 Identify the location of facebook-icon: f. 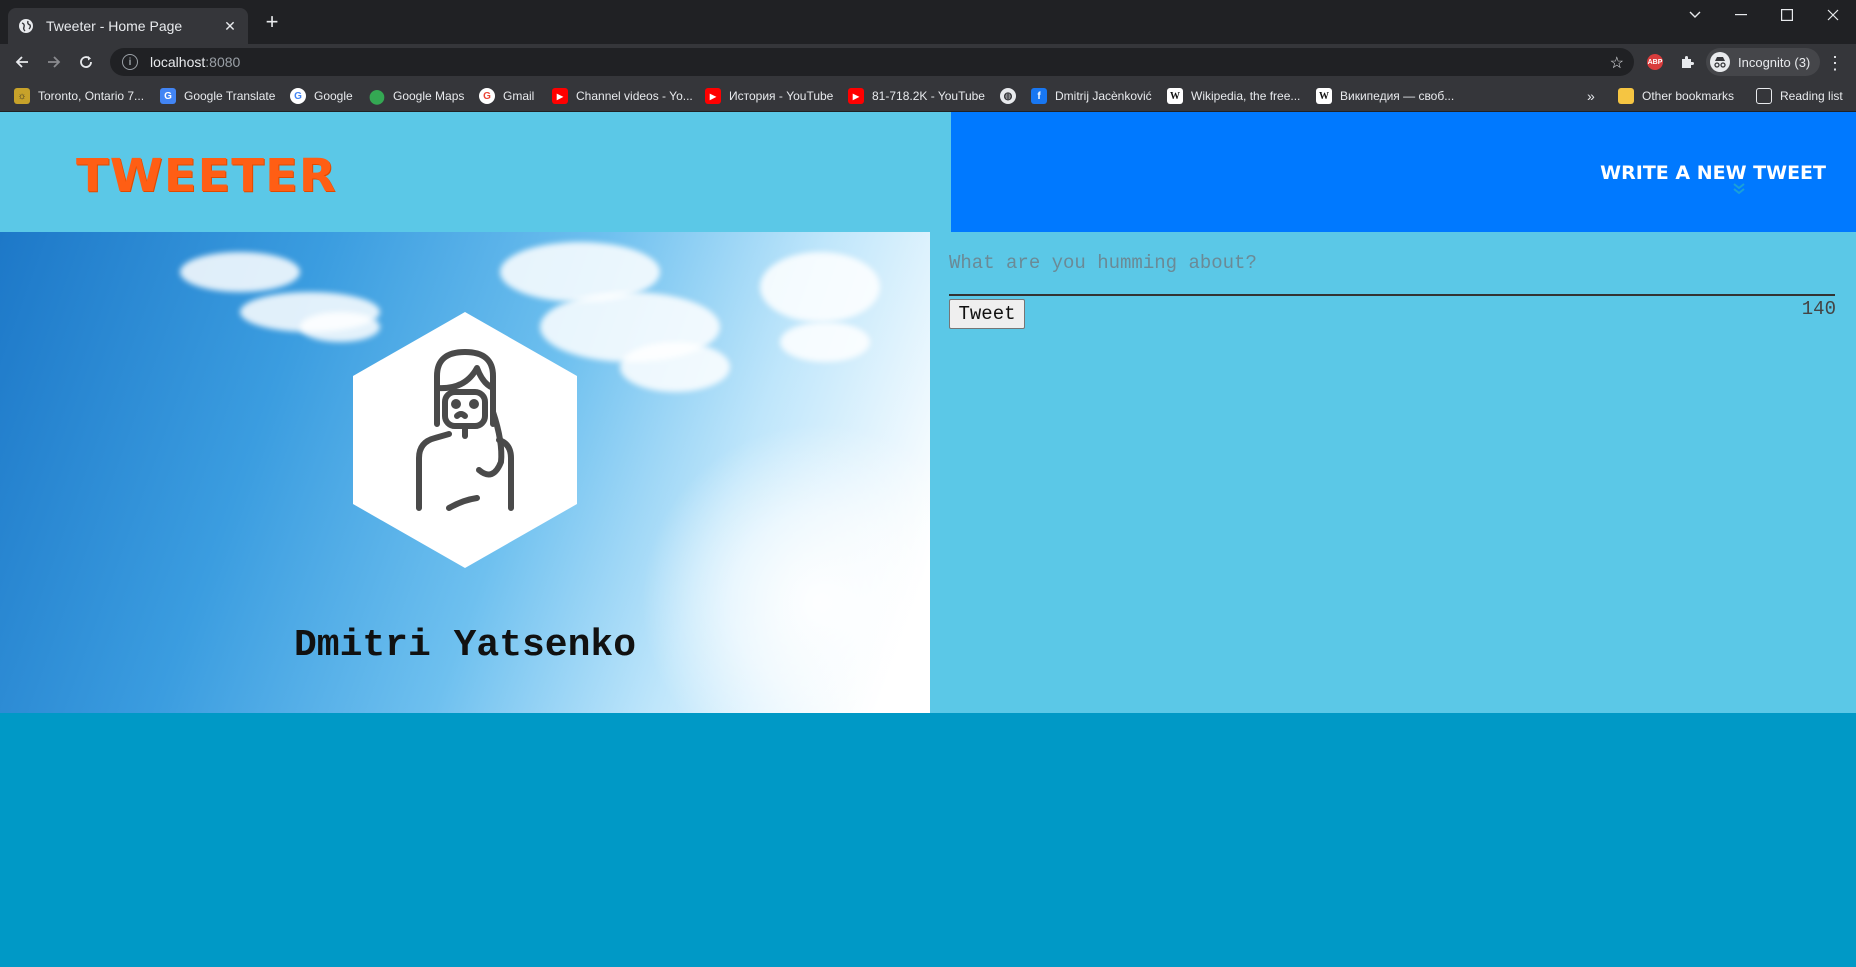
(1039, 96).